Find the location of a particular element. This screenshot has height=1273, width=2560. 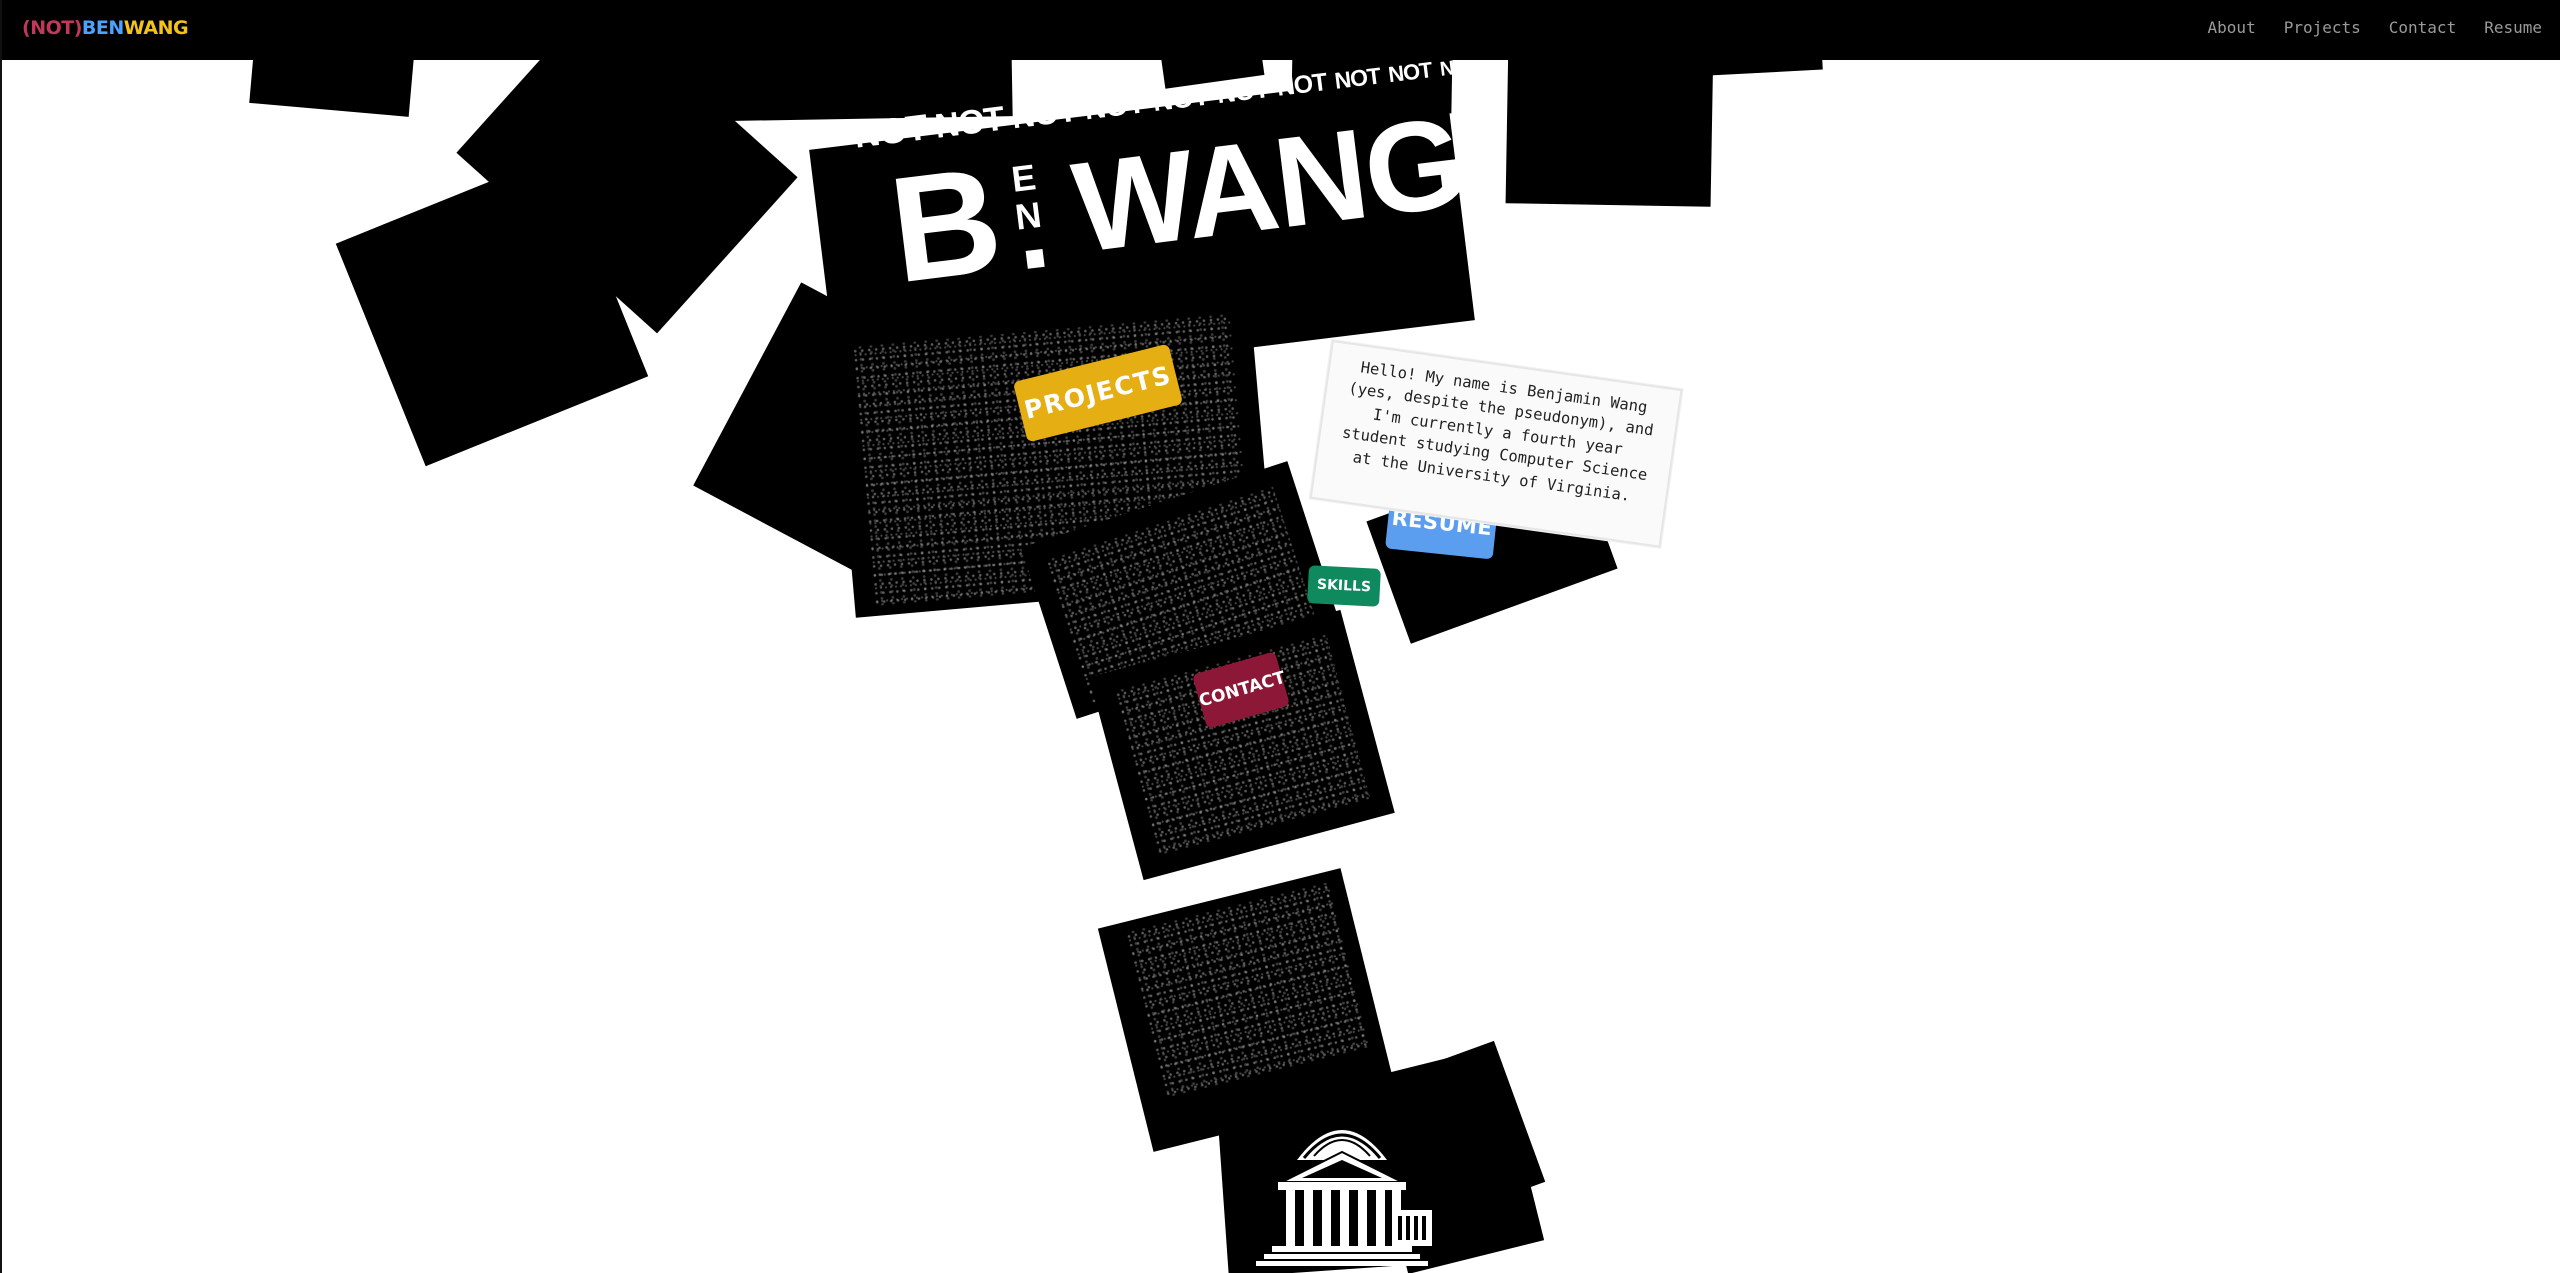

nav-link-contact: Contact is located at coordinates (2422, 27).